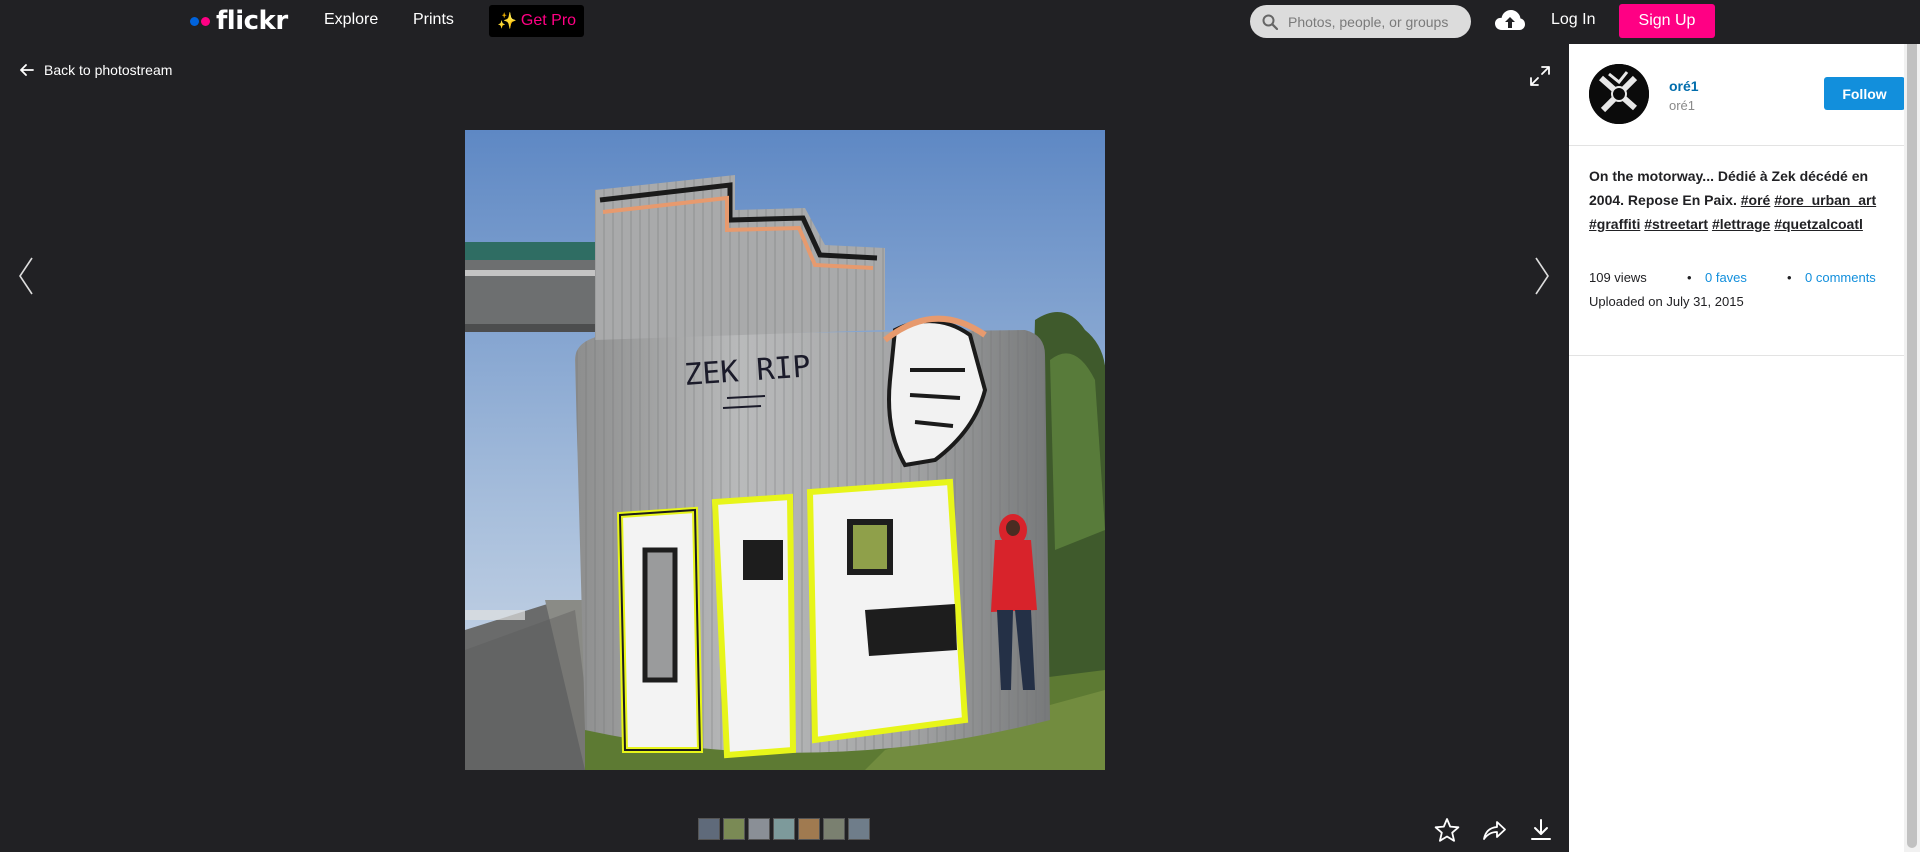 The height and width of the screenshot is (852, 1920). I want to click on arrow-left-icon, so click(27, 70).